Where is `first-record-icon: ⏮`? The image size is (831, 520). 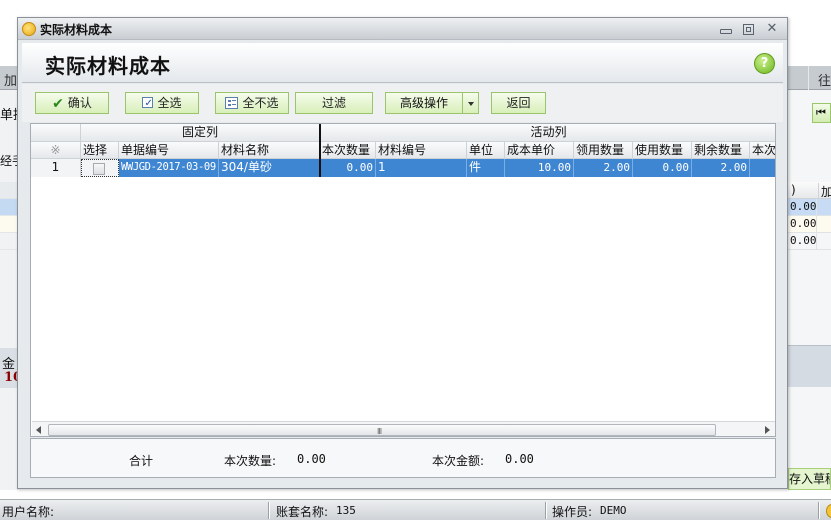
first-record-icon: ⏮ is located at coordinates (821, 112).